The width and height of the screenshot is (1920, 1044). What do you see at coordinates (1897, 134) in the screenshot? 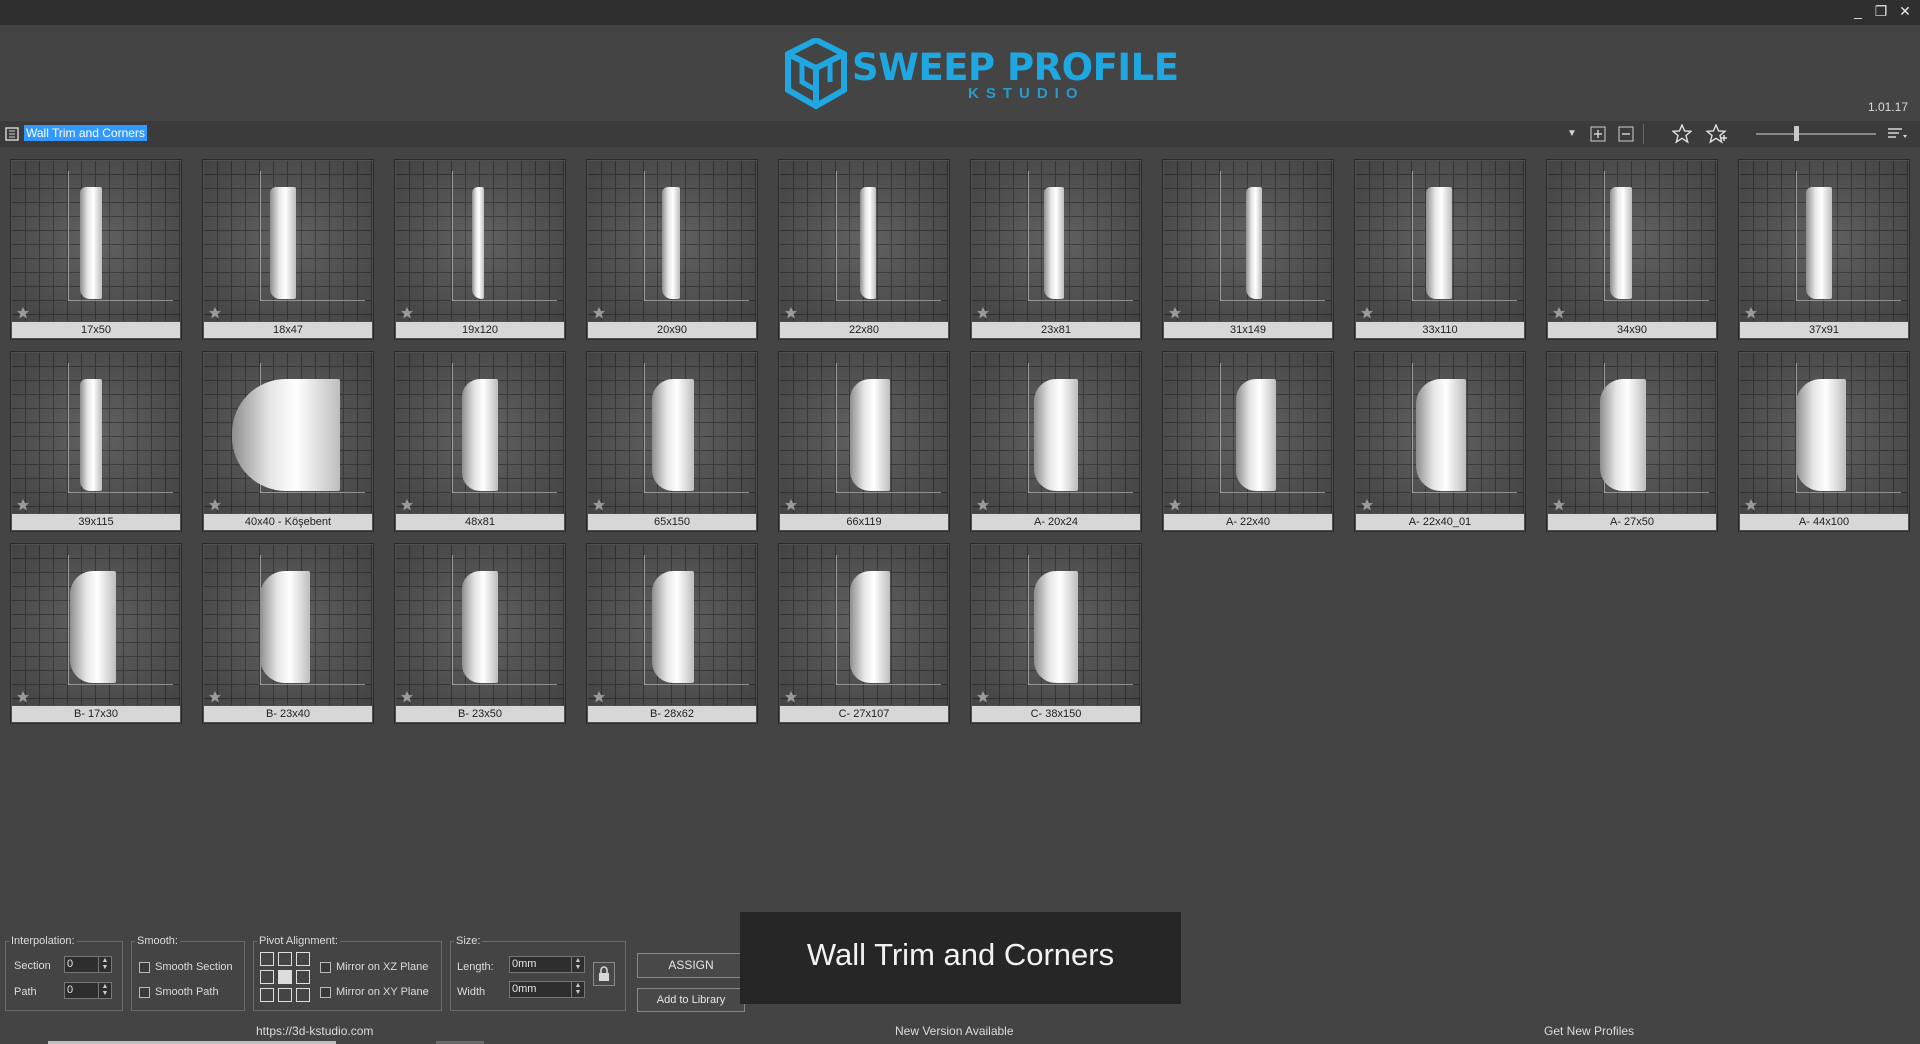
I see `sort-icon` at bounding box center [1897, 134].